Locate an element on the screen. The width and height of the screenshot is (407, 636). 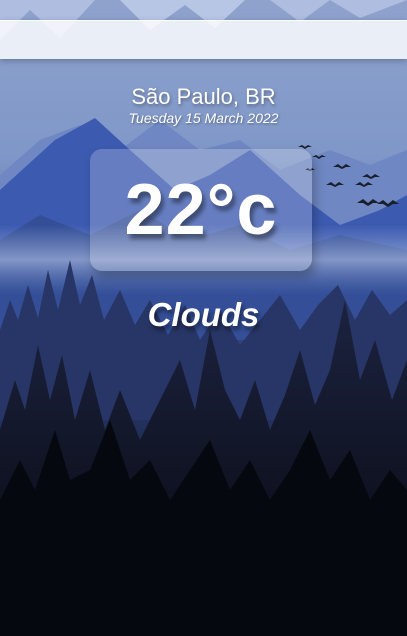
temperature-card: 22°c is located at coordinates (201, 210).